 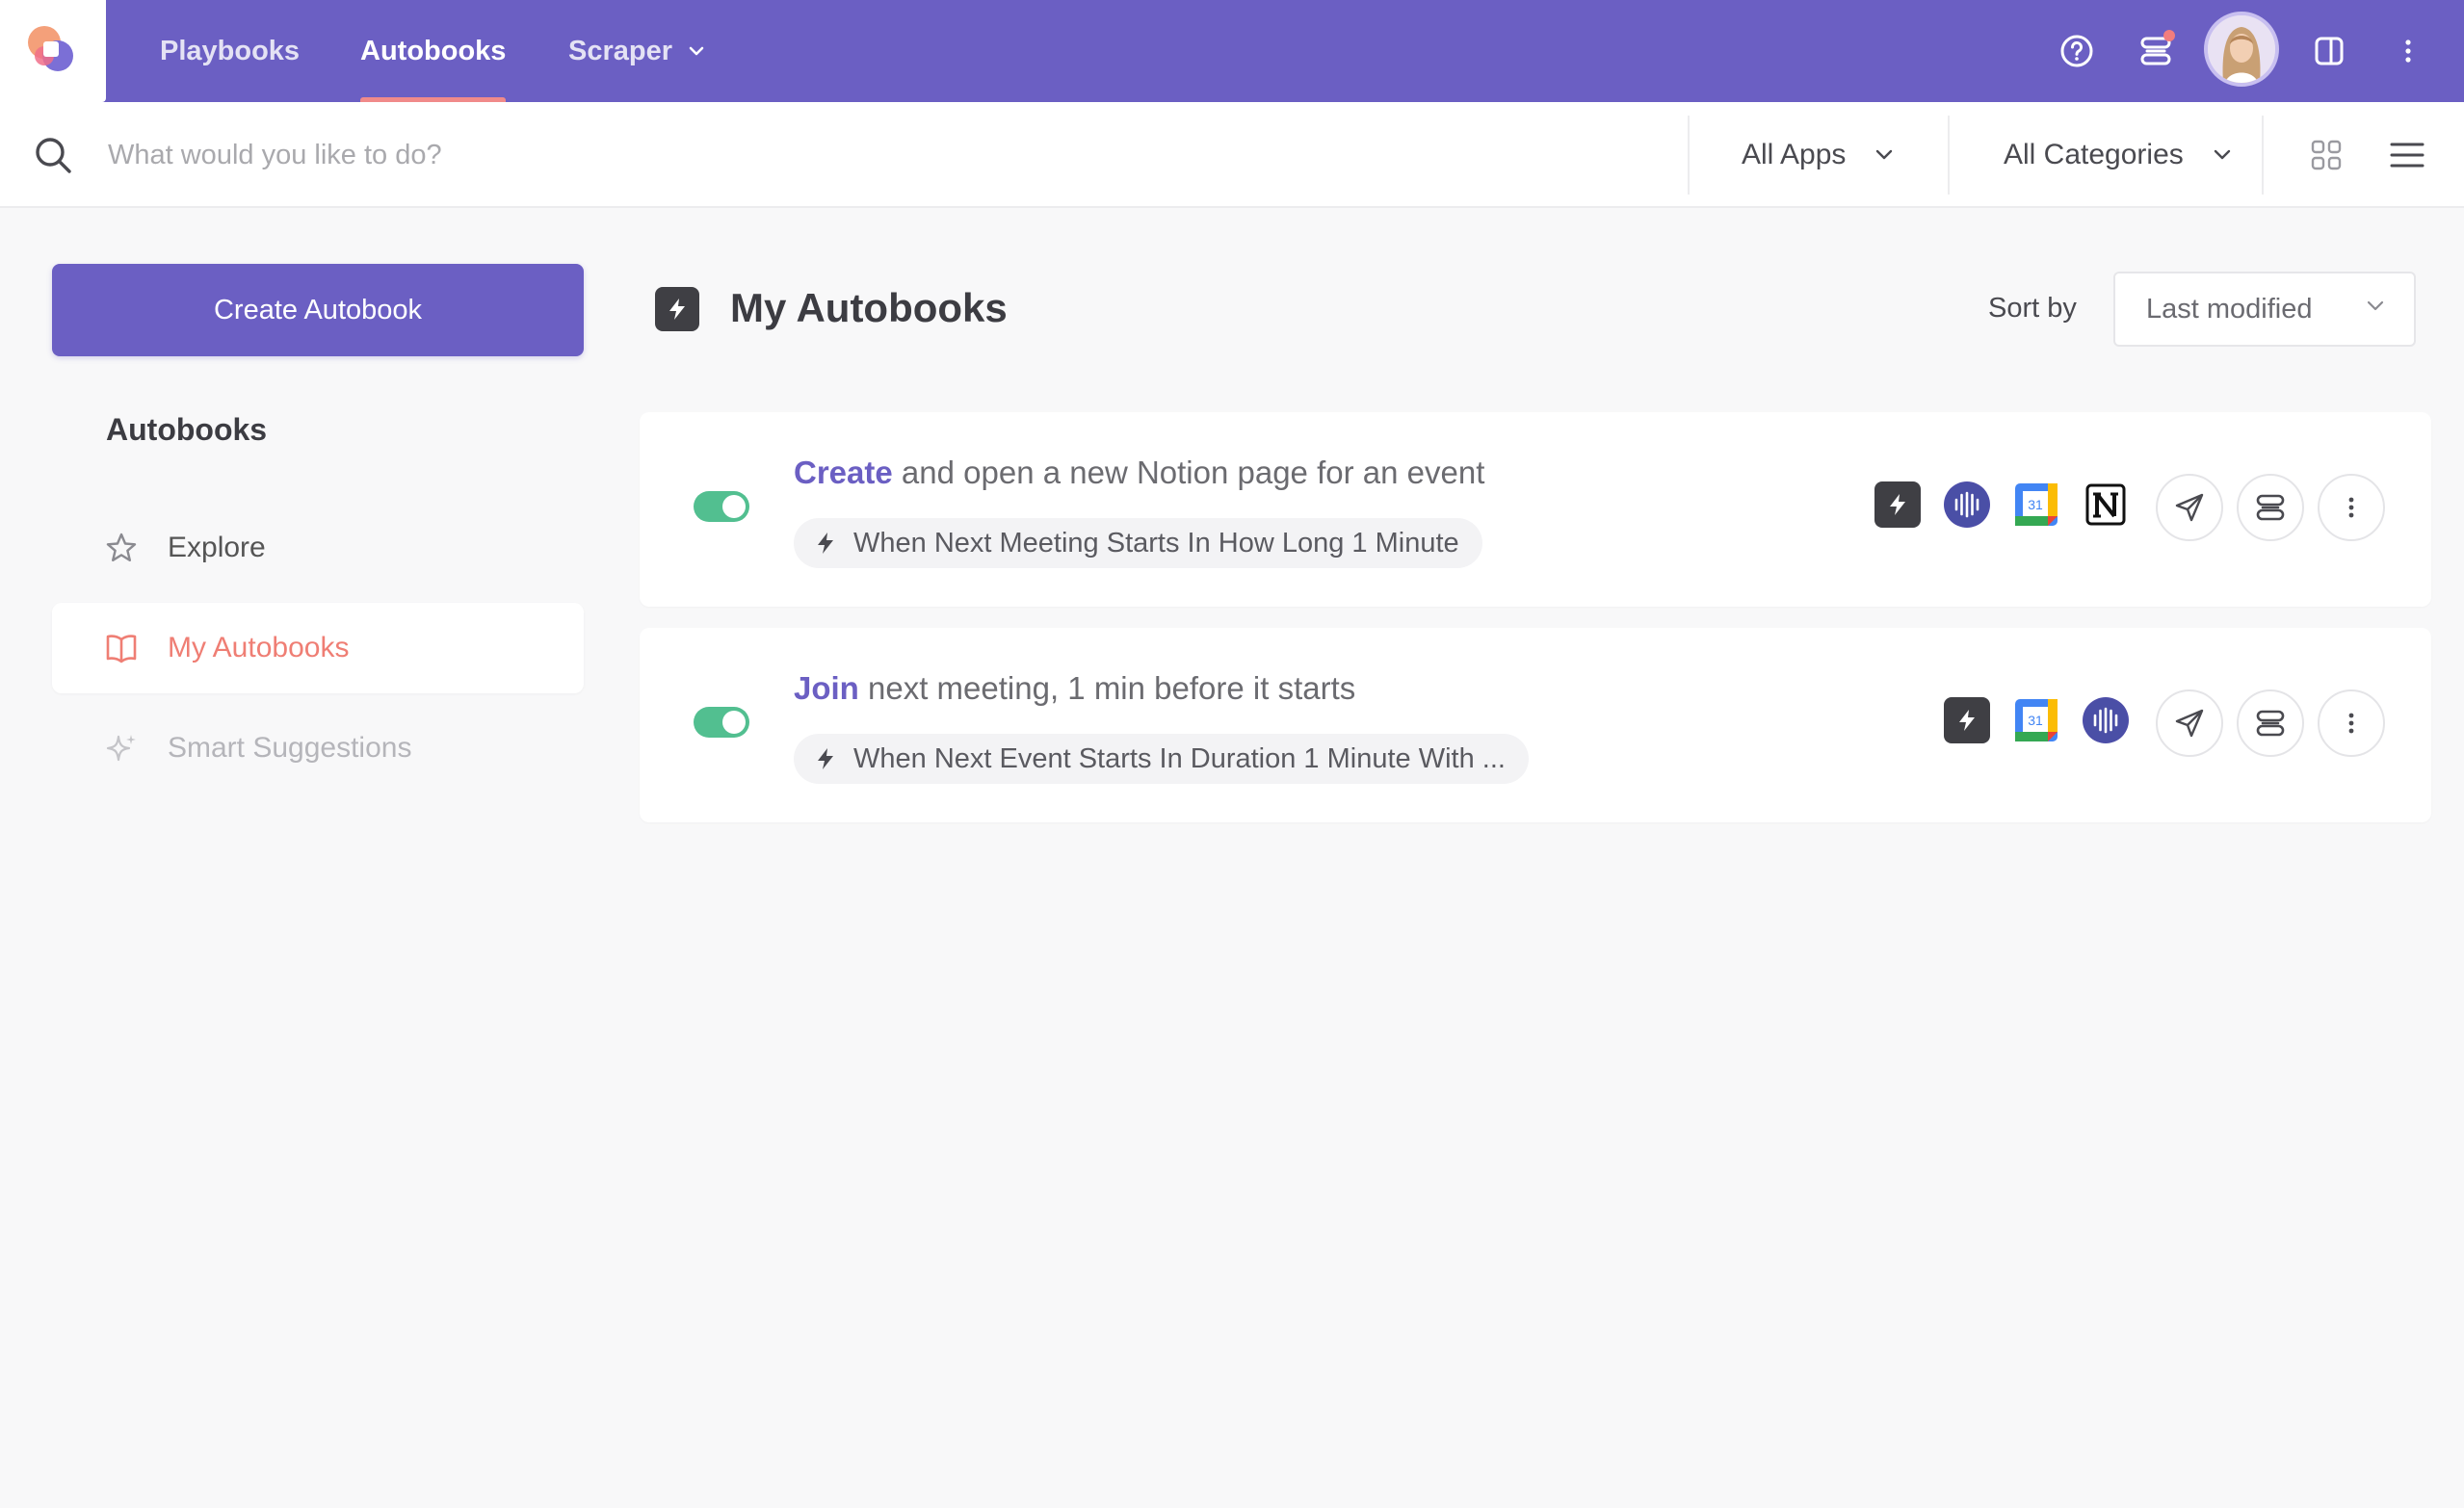 What do you see at coordinates (259, 647) in the screenshot?
I see `sidebar-item-label: My Autobooks` at bounding box center [259, 647].